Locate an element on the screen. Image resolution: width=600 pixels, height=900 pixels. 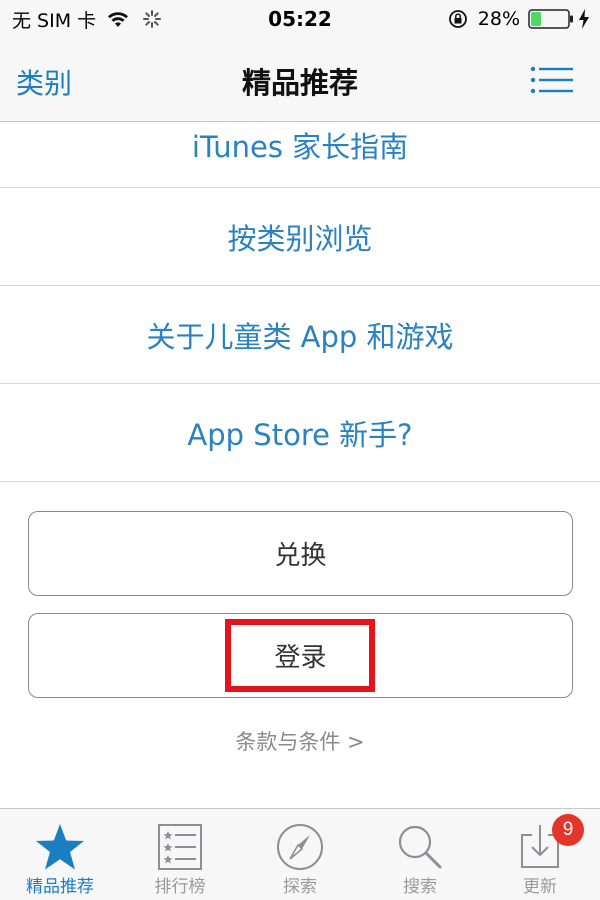
tab-search: 搜索 is located at coordinates (420, 854).